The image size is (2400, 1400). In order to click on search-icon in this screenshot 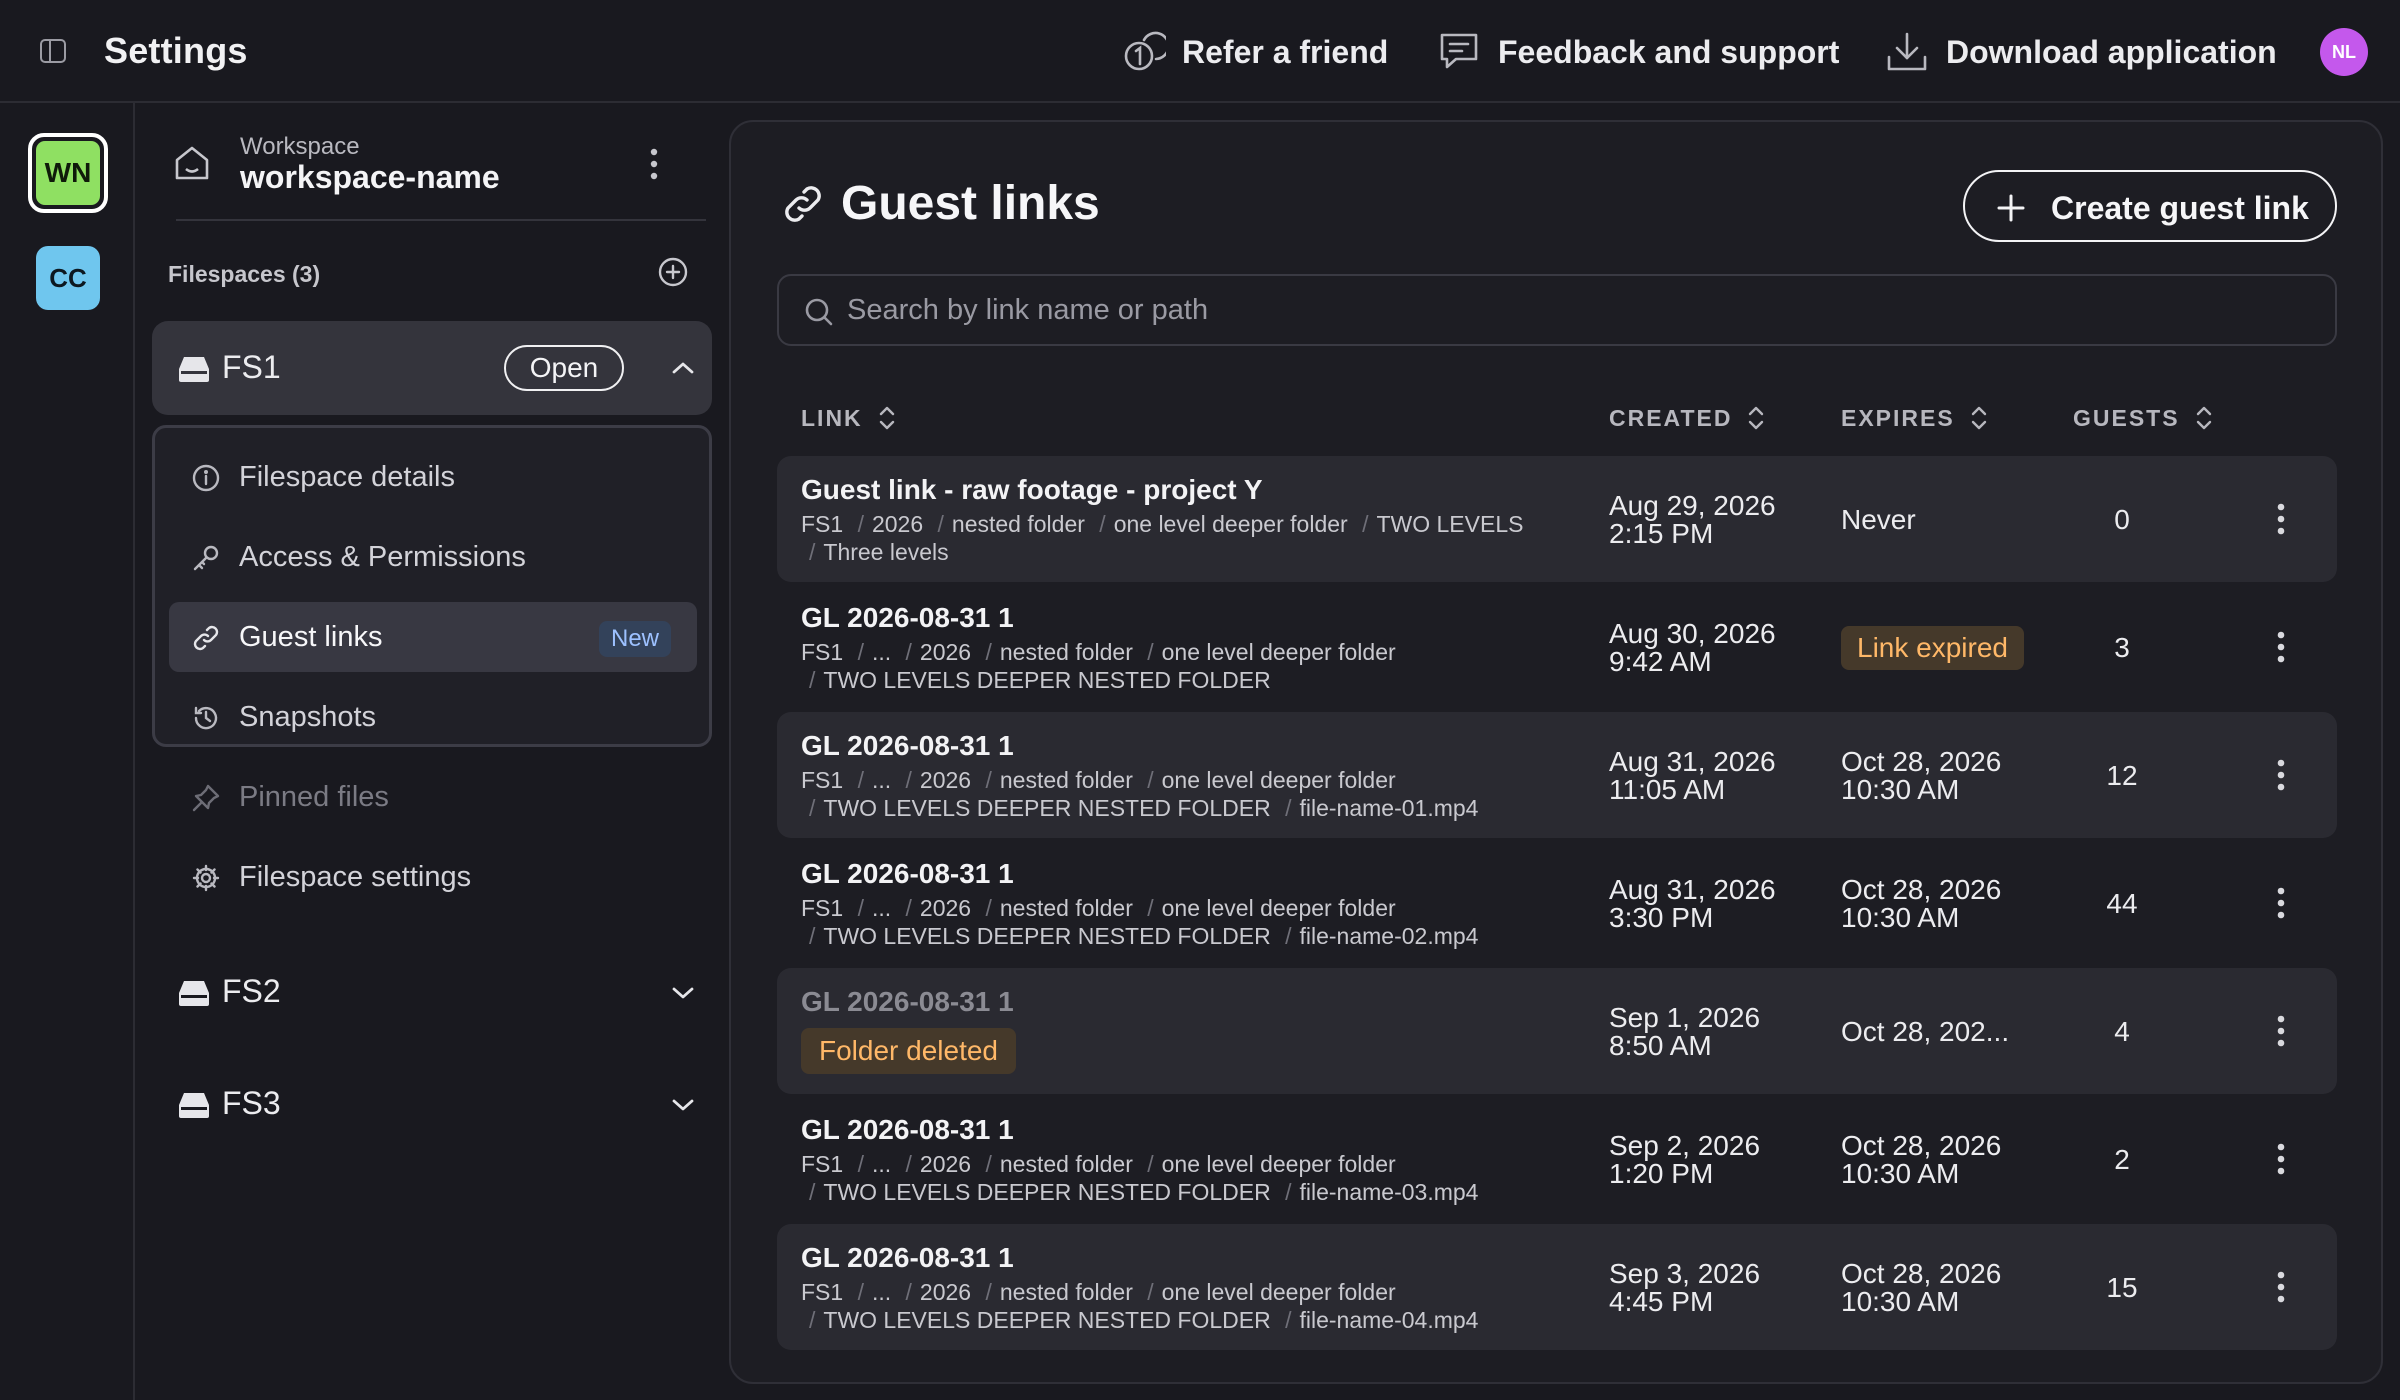, I will do `click(819, 312)`.